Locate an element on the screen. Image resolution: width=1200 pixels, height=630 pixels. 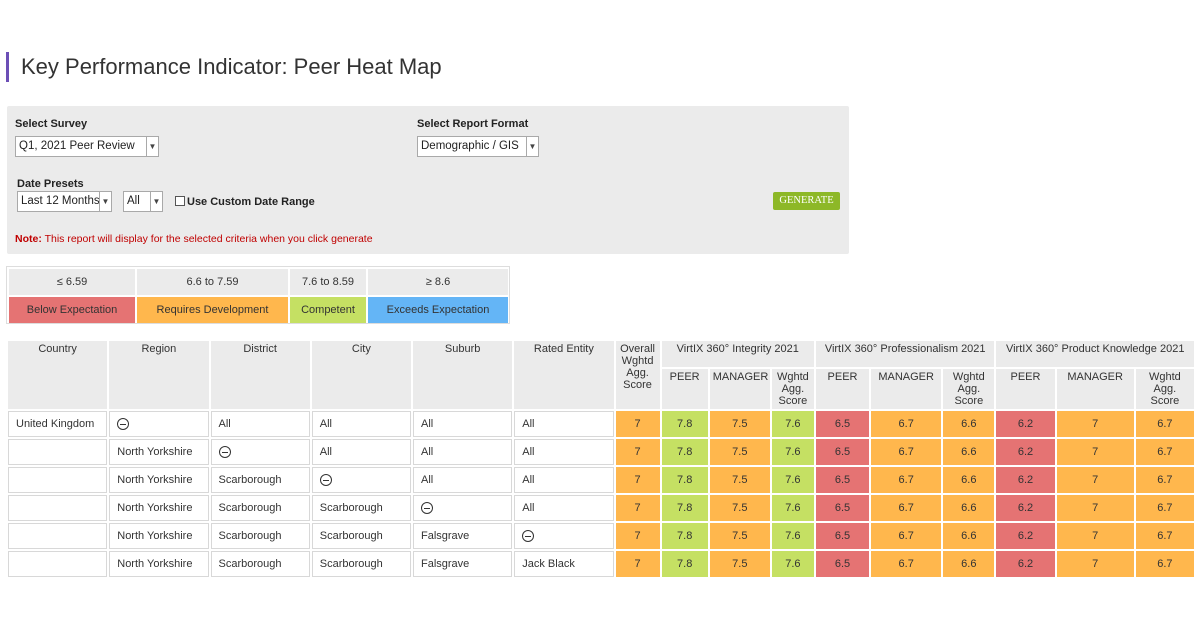
report-format-select: Demographic / GIS ▼ is located at coordinates (478, 146).